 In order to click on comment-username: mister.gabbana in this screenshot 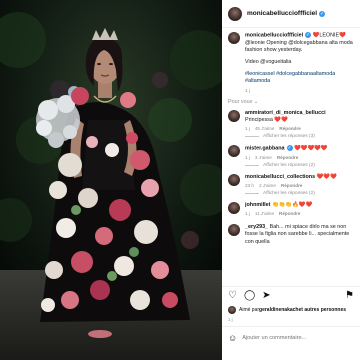, I will do `click(265, 149)`.